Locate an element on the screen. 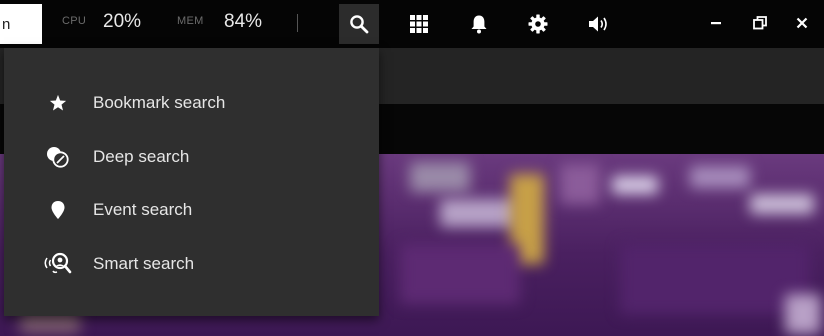 The height and width of the screenshot is (336, 824). gear-icon is located at coordinates (538, 24).